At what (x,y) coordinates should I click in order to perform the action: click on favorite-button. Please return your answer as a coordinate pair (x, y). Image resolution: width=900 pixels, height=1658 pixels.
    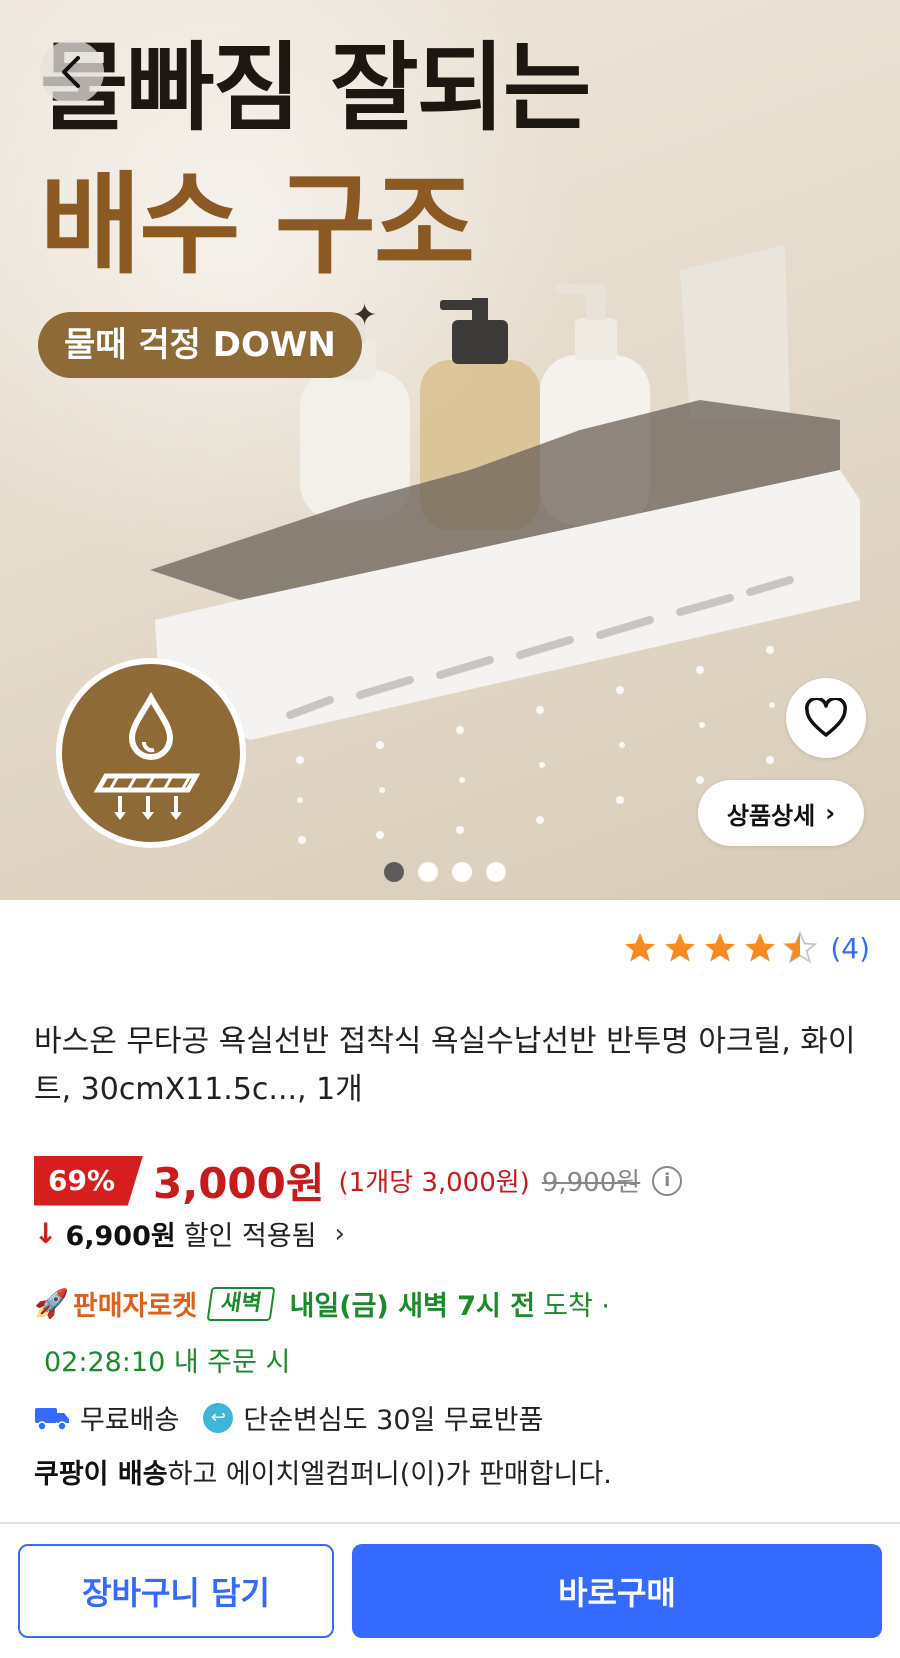
    Looking at the image, I should click on (826, 718).